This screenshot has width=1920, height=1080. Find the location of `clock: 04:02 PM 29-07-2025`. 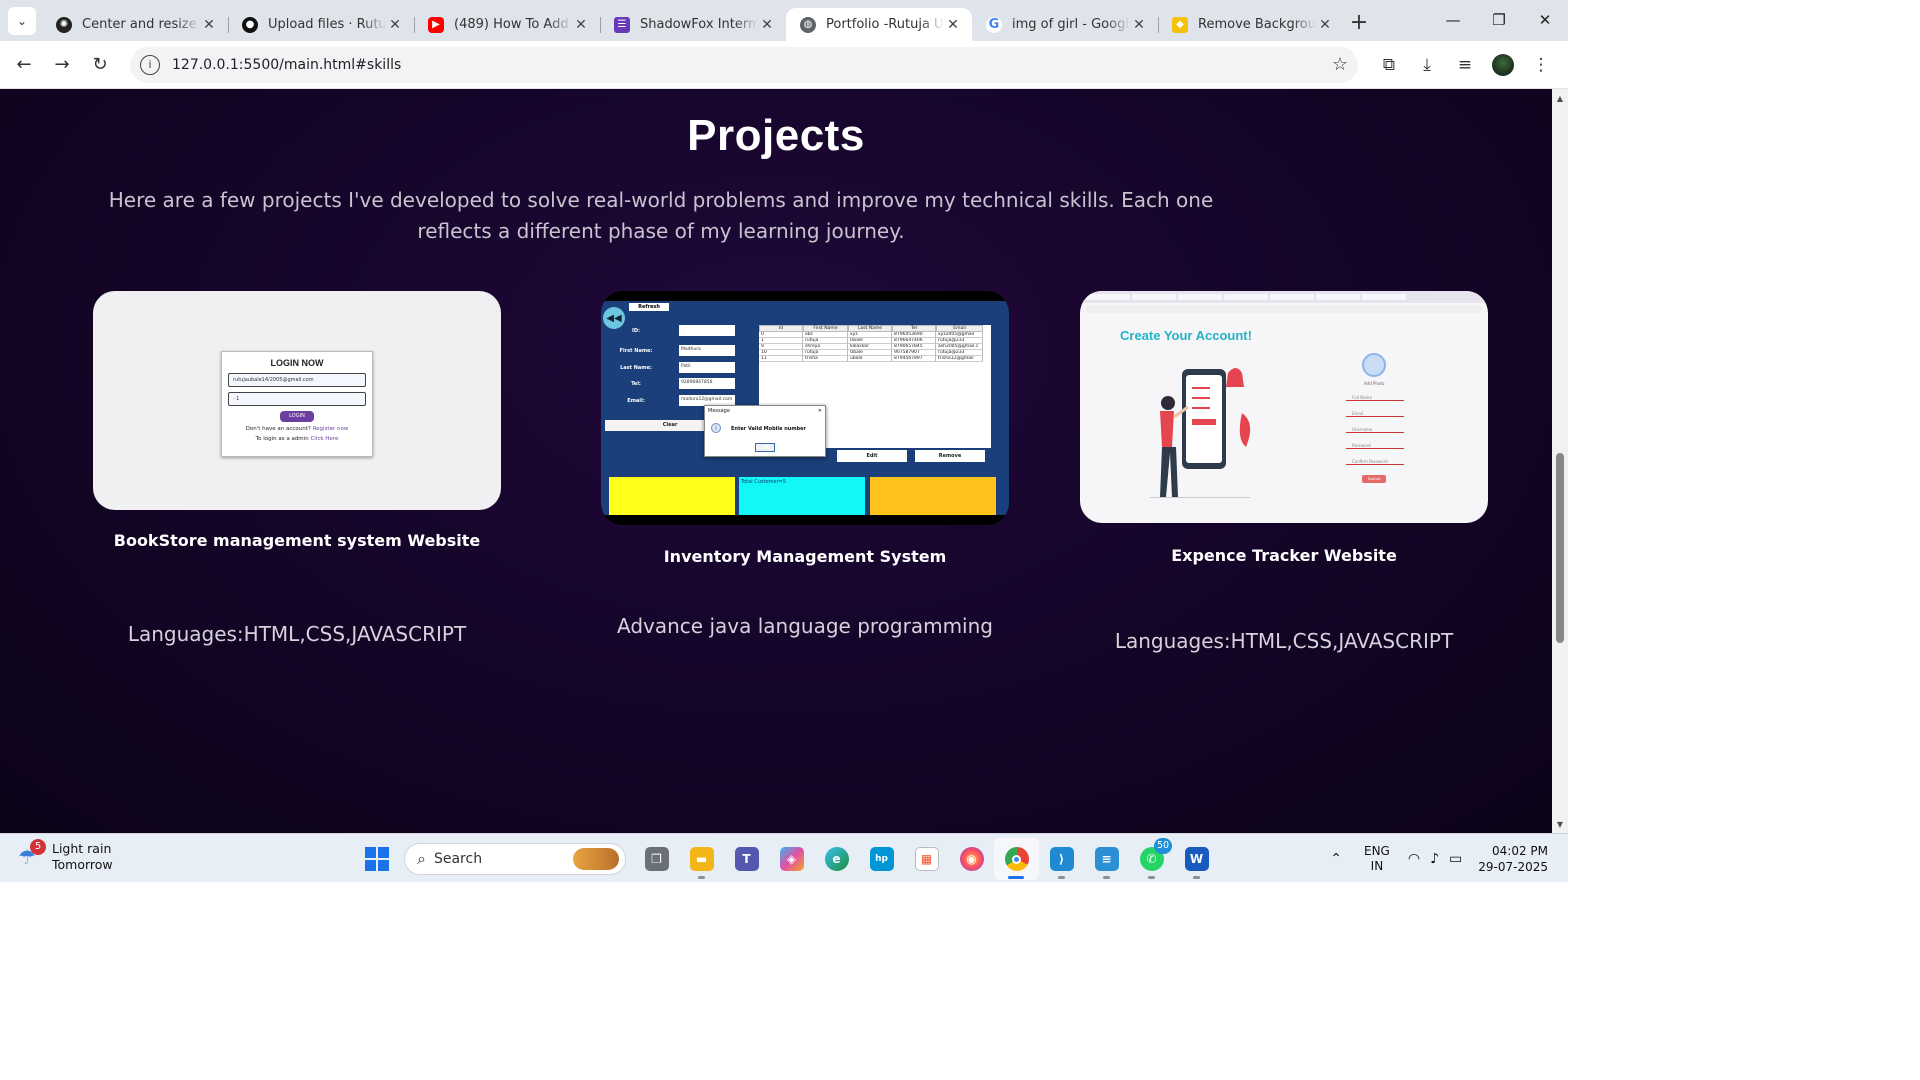

clock: 04:02 PM 29-07-2025 is located at coordinates (1513, 859).